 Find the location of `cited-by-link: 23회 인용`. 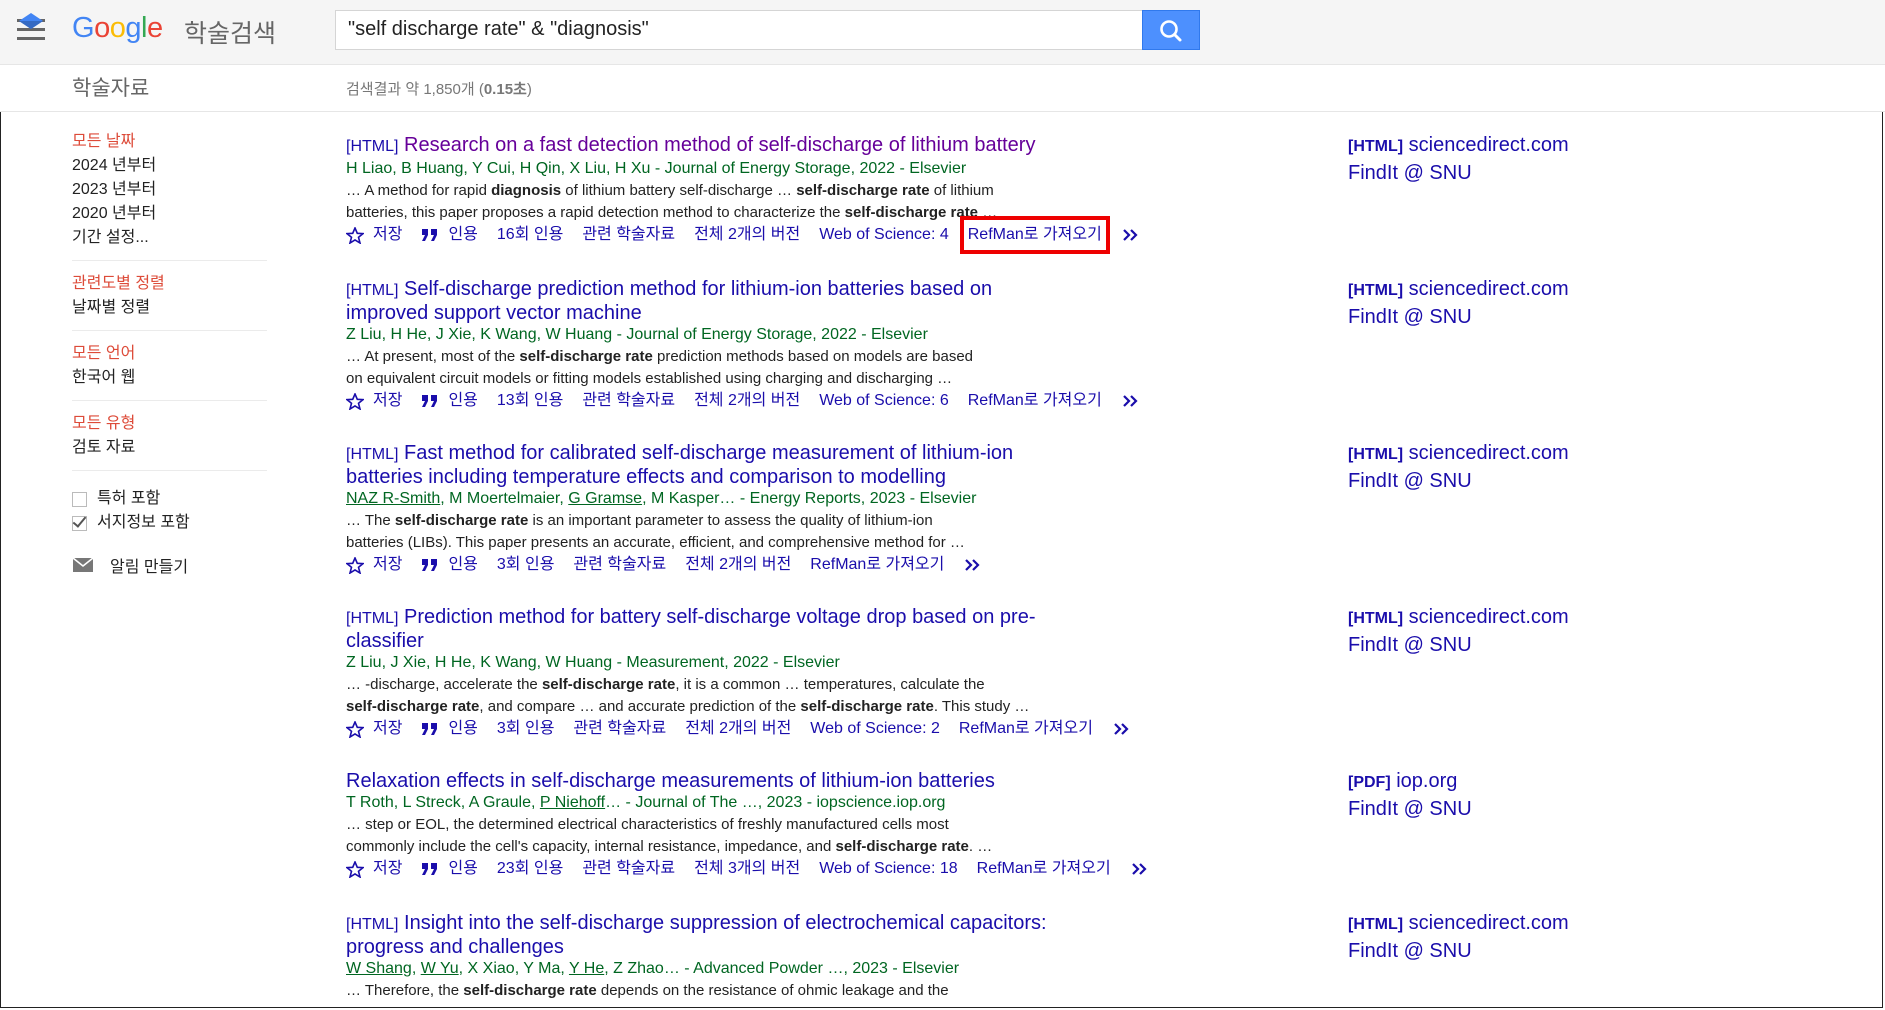

cited-by-link: 23회 인용 is located at coordinates (530, 869).